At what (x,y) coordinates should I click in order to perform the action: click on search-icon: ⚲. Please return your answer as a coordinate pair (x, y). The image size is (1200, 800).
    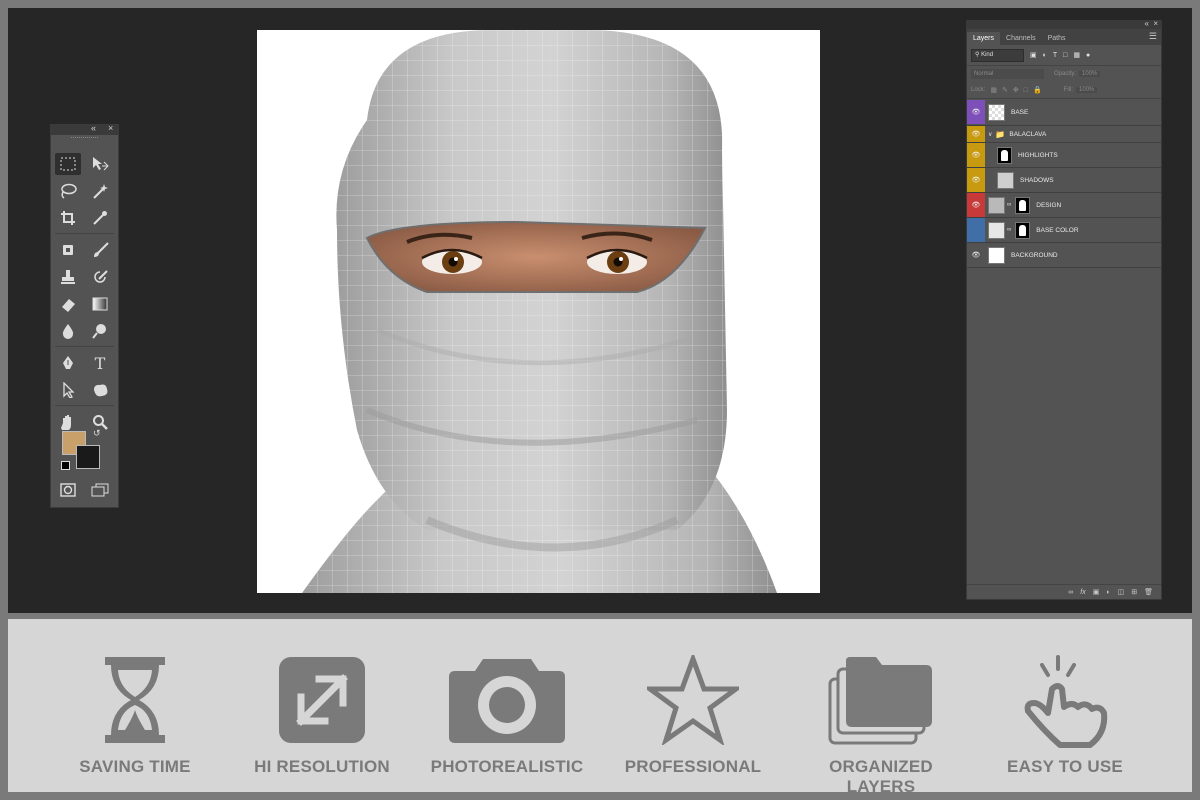
    Looking at the image, I should click on (977, 54).